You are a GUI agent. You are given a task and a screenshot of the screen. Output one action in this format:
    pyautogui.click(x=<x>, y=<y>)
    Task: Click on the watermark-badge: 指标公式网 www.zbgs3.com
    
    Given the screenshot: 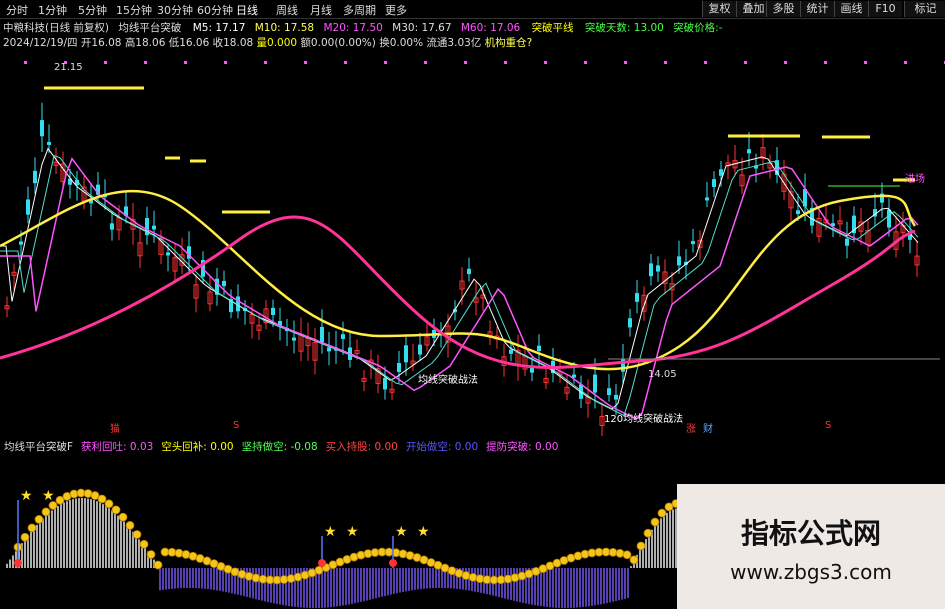 What is the action you would take?
    pyautogui.click(x=811, y=546)
    